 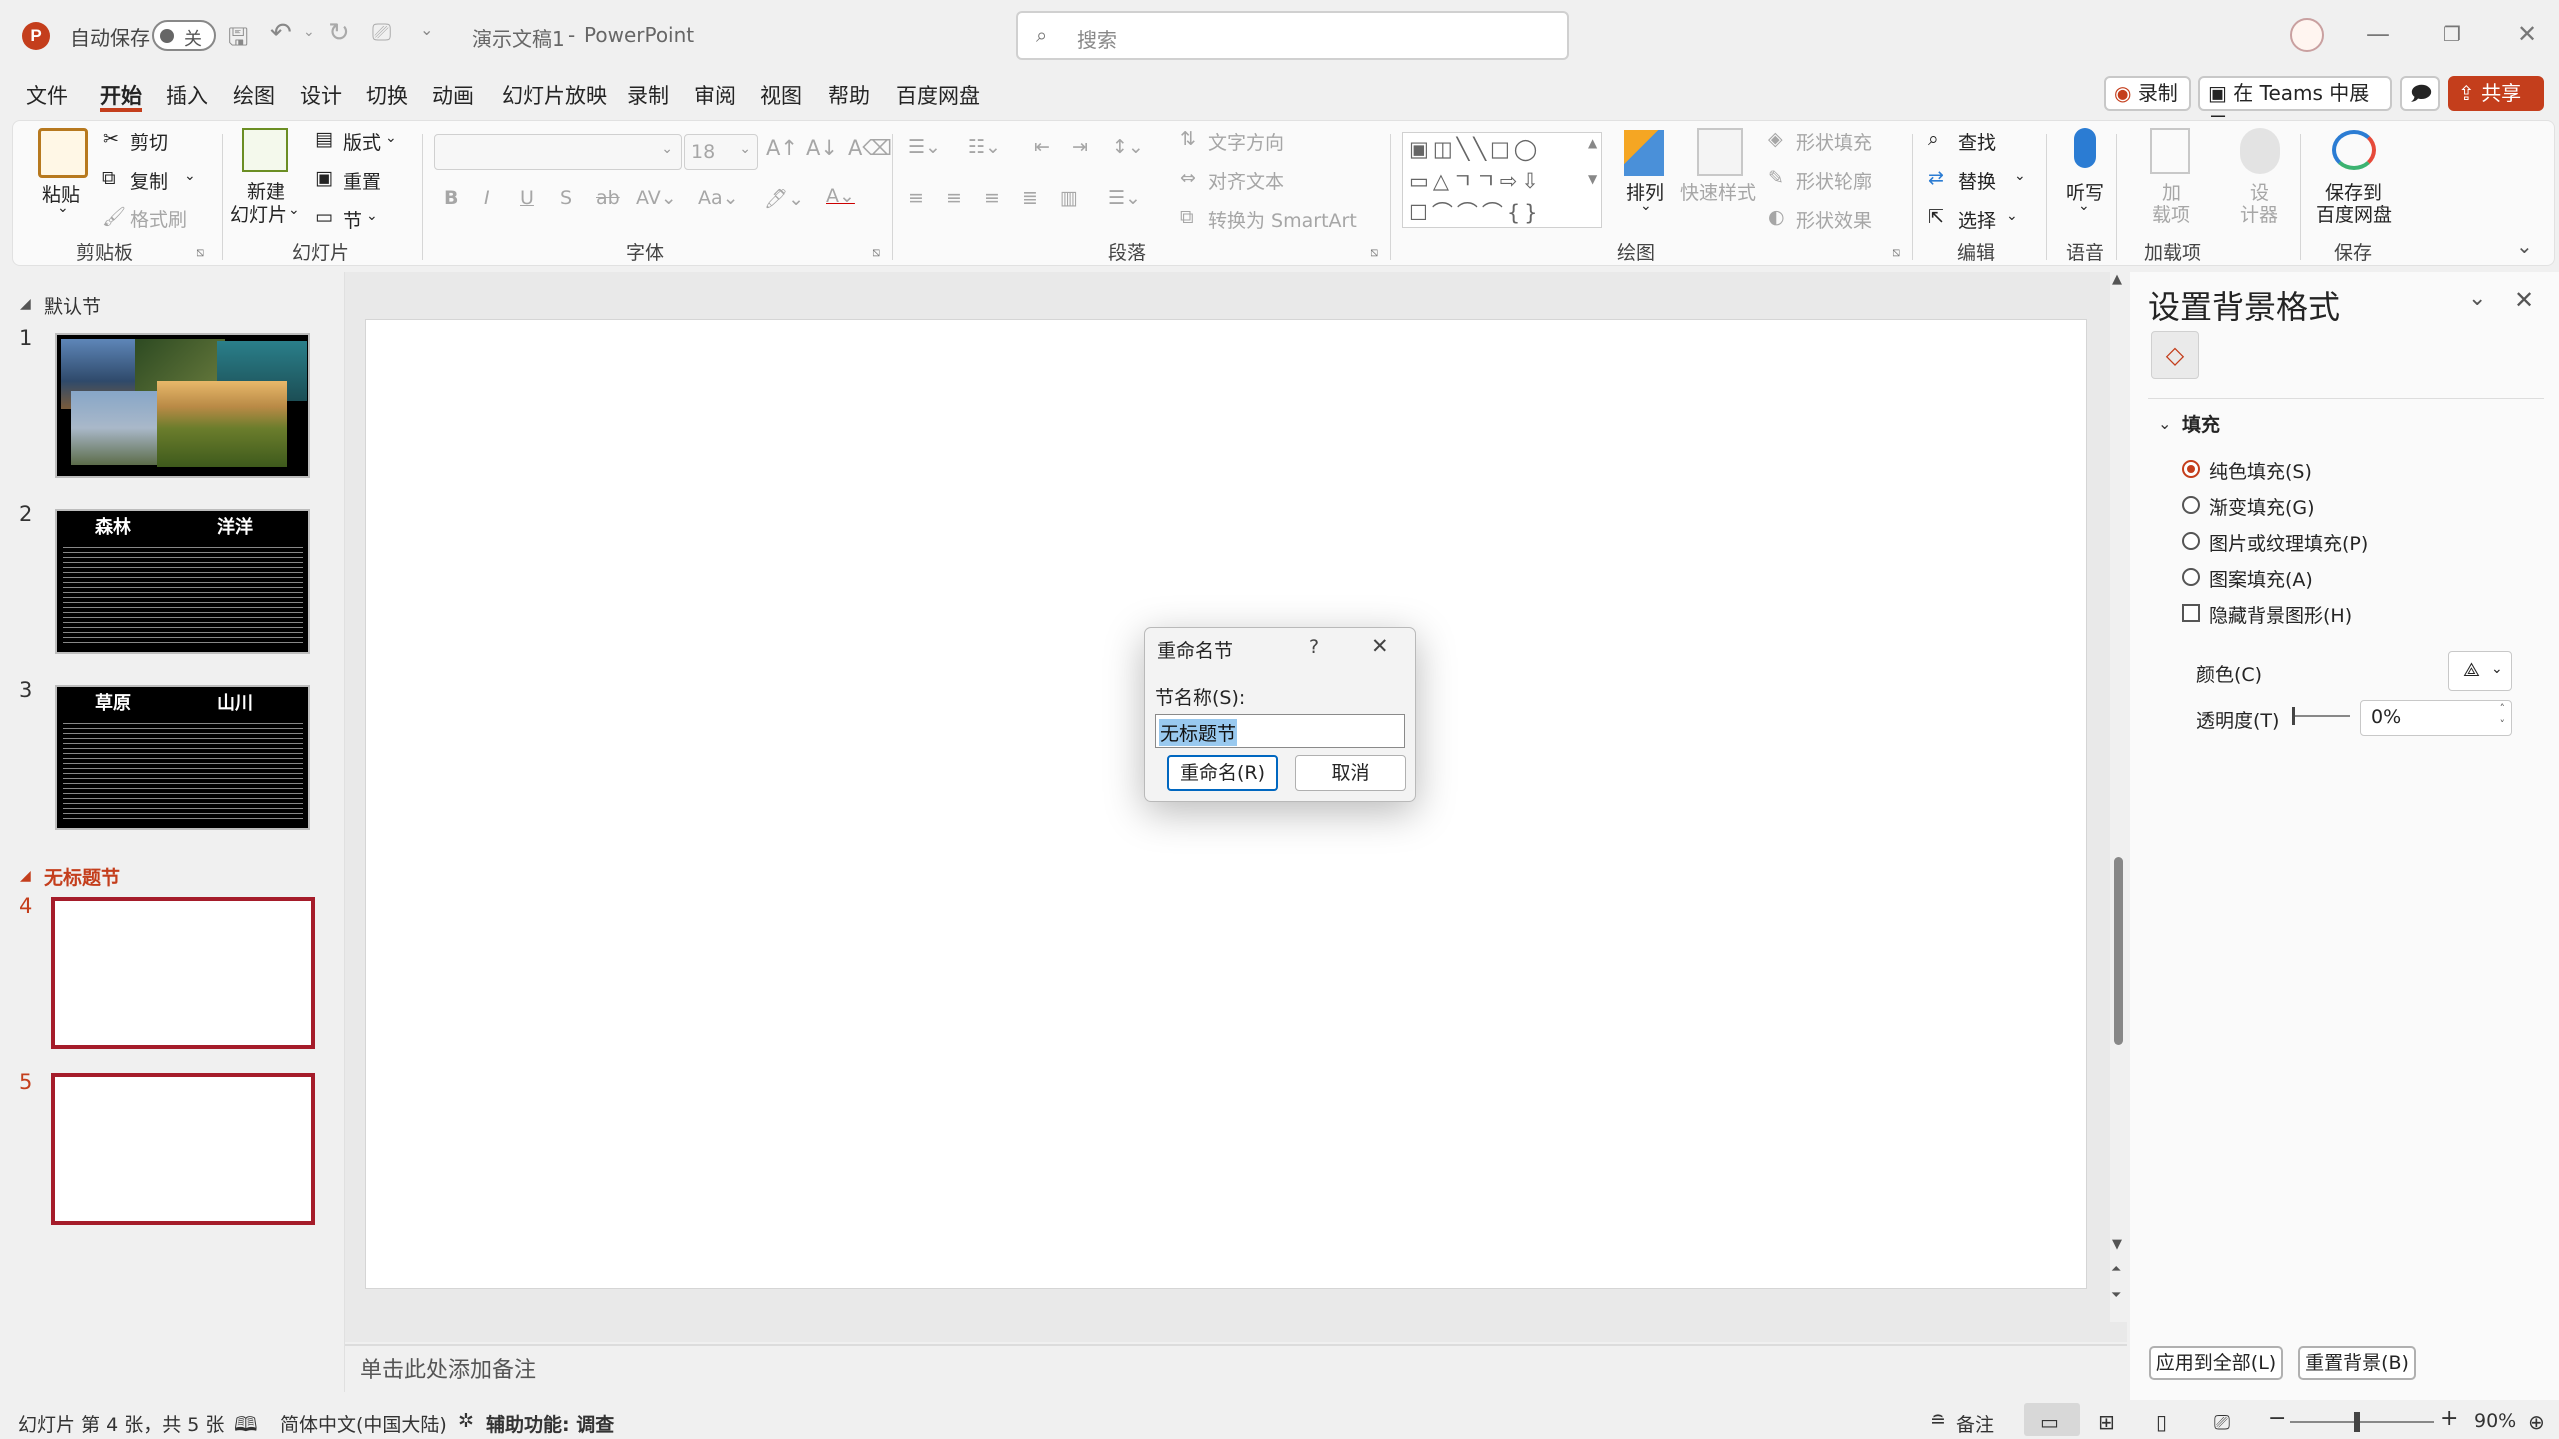 What do you see at coordinates (1834, 180) in the screenshot?
I see `shape-outline-button: 形状轮廓` at bounding box center [1834, 180].